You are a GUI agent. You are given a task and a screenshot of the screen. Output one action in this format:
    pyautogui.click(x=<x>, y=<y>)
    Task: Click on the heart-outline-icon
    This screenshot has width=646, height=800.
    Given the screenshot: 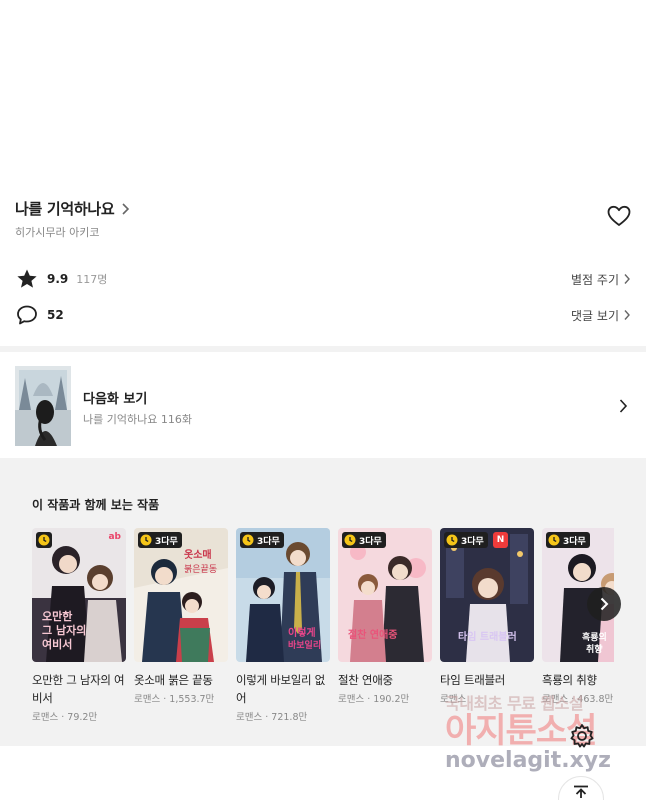 What is the action you would take?
    pyautogui.click(x=619, y=216)
    